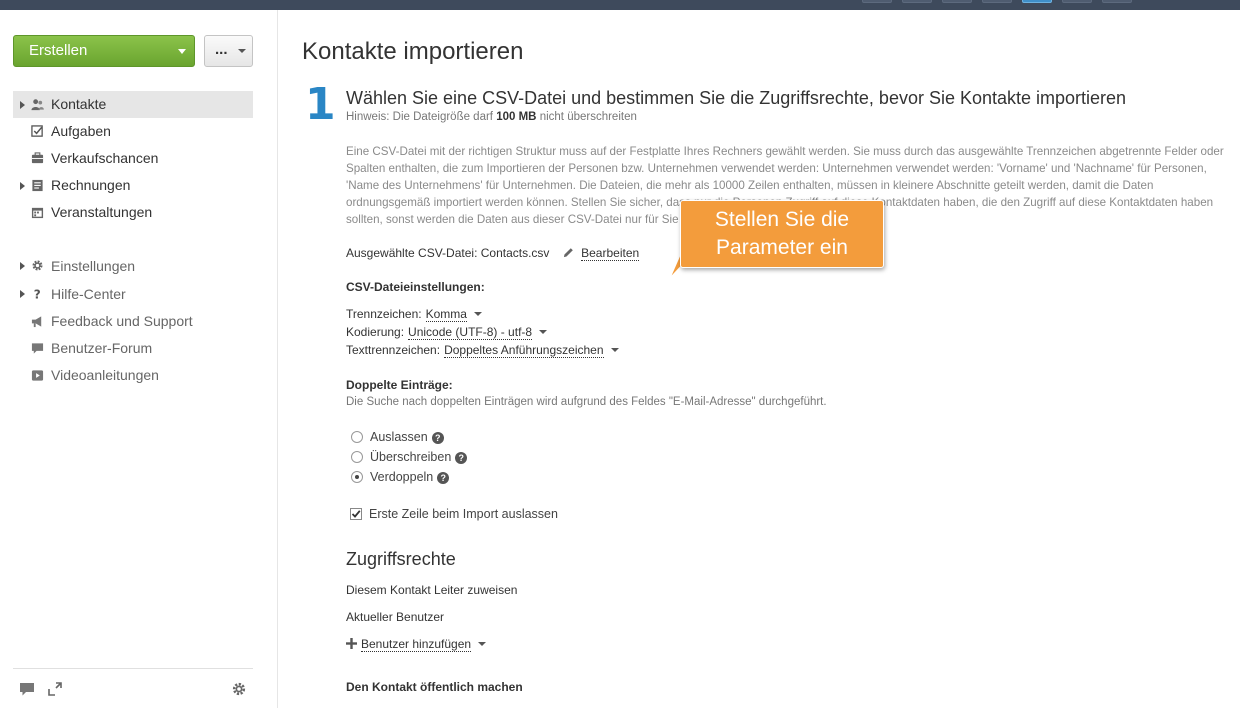 This screenshot has width=1240, height=708. I want to click on access-rights-title: Zugriffsrechte, so click(401, 559).